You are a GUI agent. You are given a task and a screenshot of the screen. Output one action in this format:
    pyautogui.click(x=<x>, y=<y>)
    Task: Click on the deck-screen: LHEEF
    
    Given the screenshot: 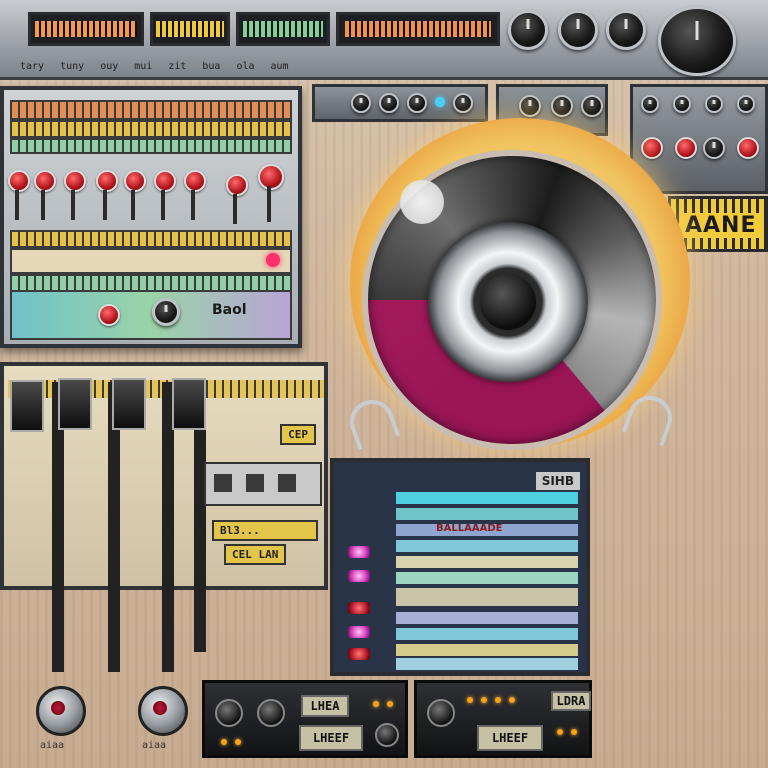 What is the action you would take?
    pyautogui.click(x=510, y=738)
    